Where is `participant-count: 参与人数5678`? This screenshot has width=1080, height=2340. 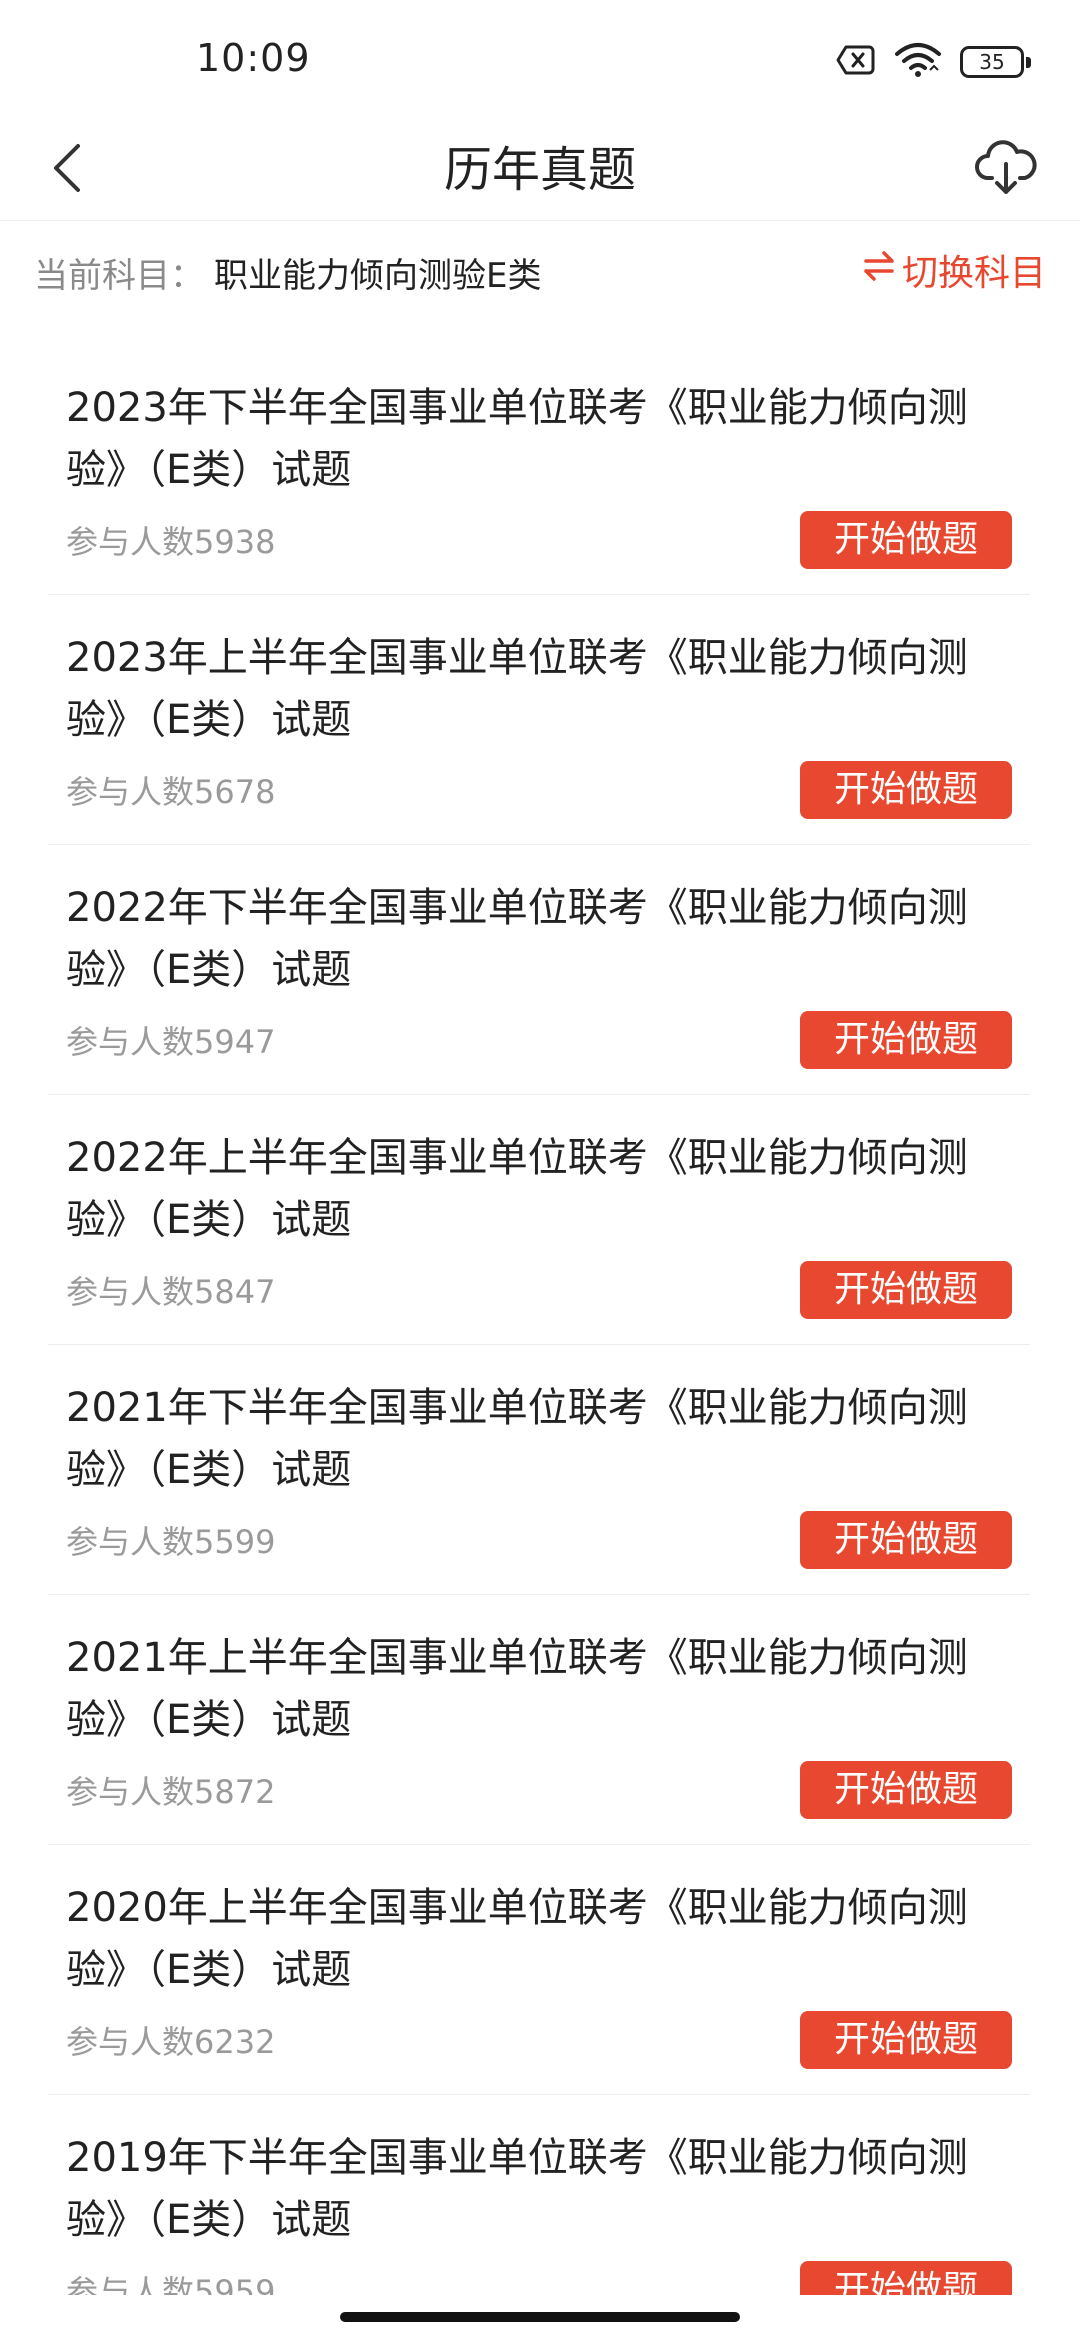 participant-count: 参与人数5678 is located at coordinates (171, 792).